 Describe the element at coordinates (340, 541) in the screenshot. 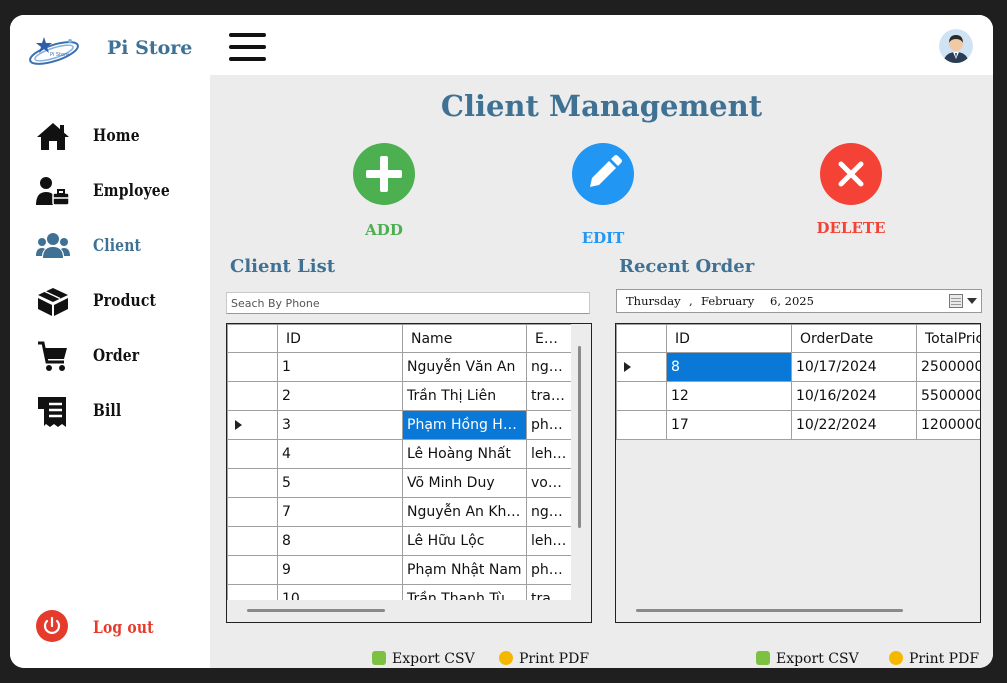

I see `cell-id: 8` at that location.